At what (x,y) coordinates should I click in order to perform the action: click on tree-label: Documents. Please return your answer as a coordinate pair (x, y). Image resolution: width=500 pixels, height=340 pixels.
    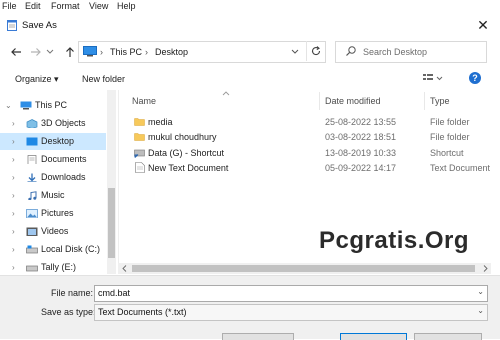
    Looking at the image, I should click on (64, 159).